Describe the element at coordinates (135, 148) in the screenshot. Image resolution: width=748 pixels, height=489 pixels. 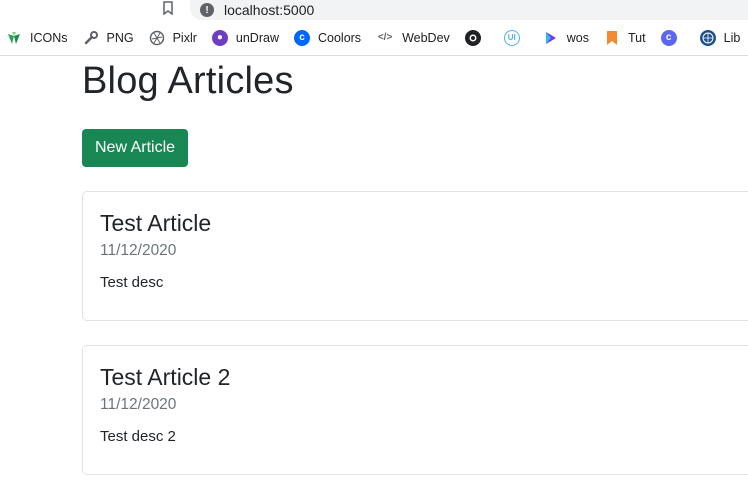
I see `new-article-button: New Article` at that location.